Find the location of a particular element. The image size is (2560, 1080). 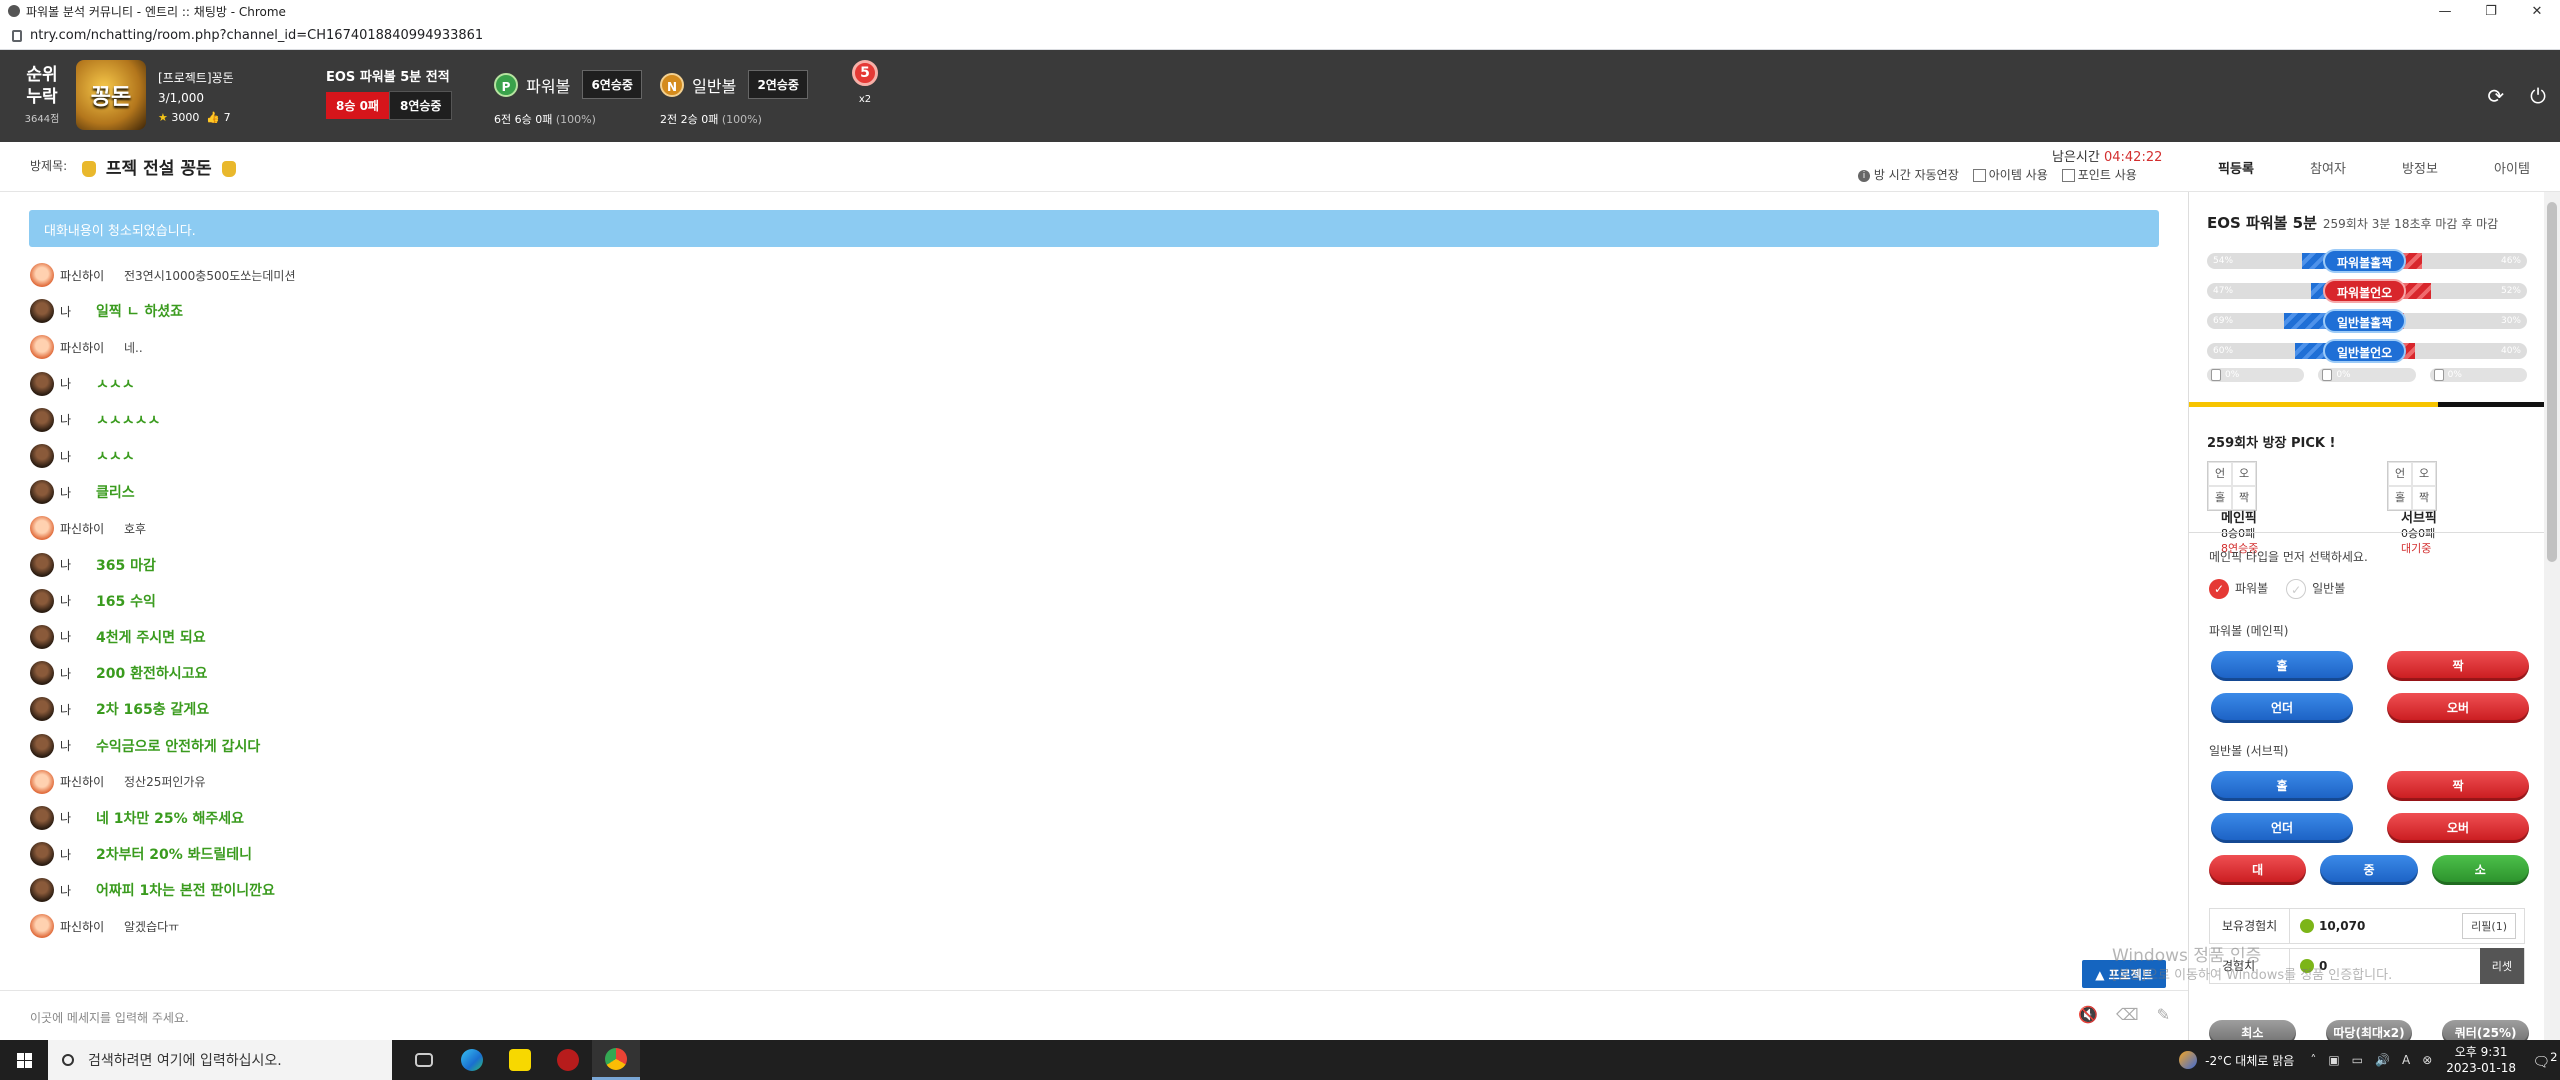

chat-input-placeholder: 이곳에 메세지를 입력해 주세요. is located at coordinates (109, 1017).